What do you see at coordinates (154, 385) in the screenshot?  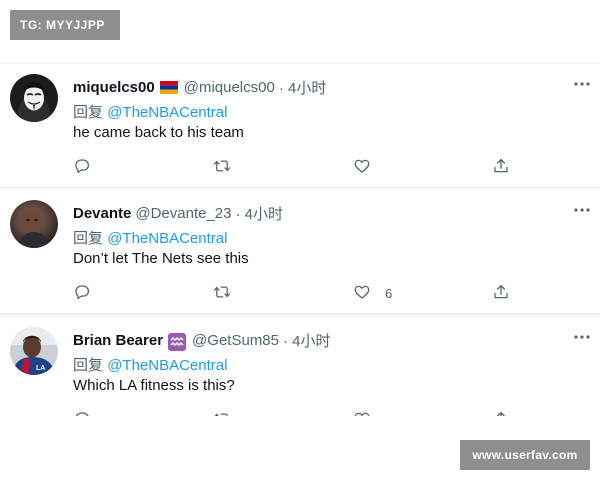 I see `tweet-text: Which LA fitness is this?` at bounding box center [154, 385].